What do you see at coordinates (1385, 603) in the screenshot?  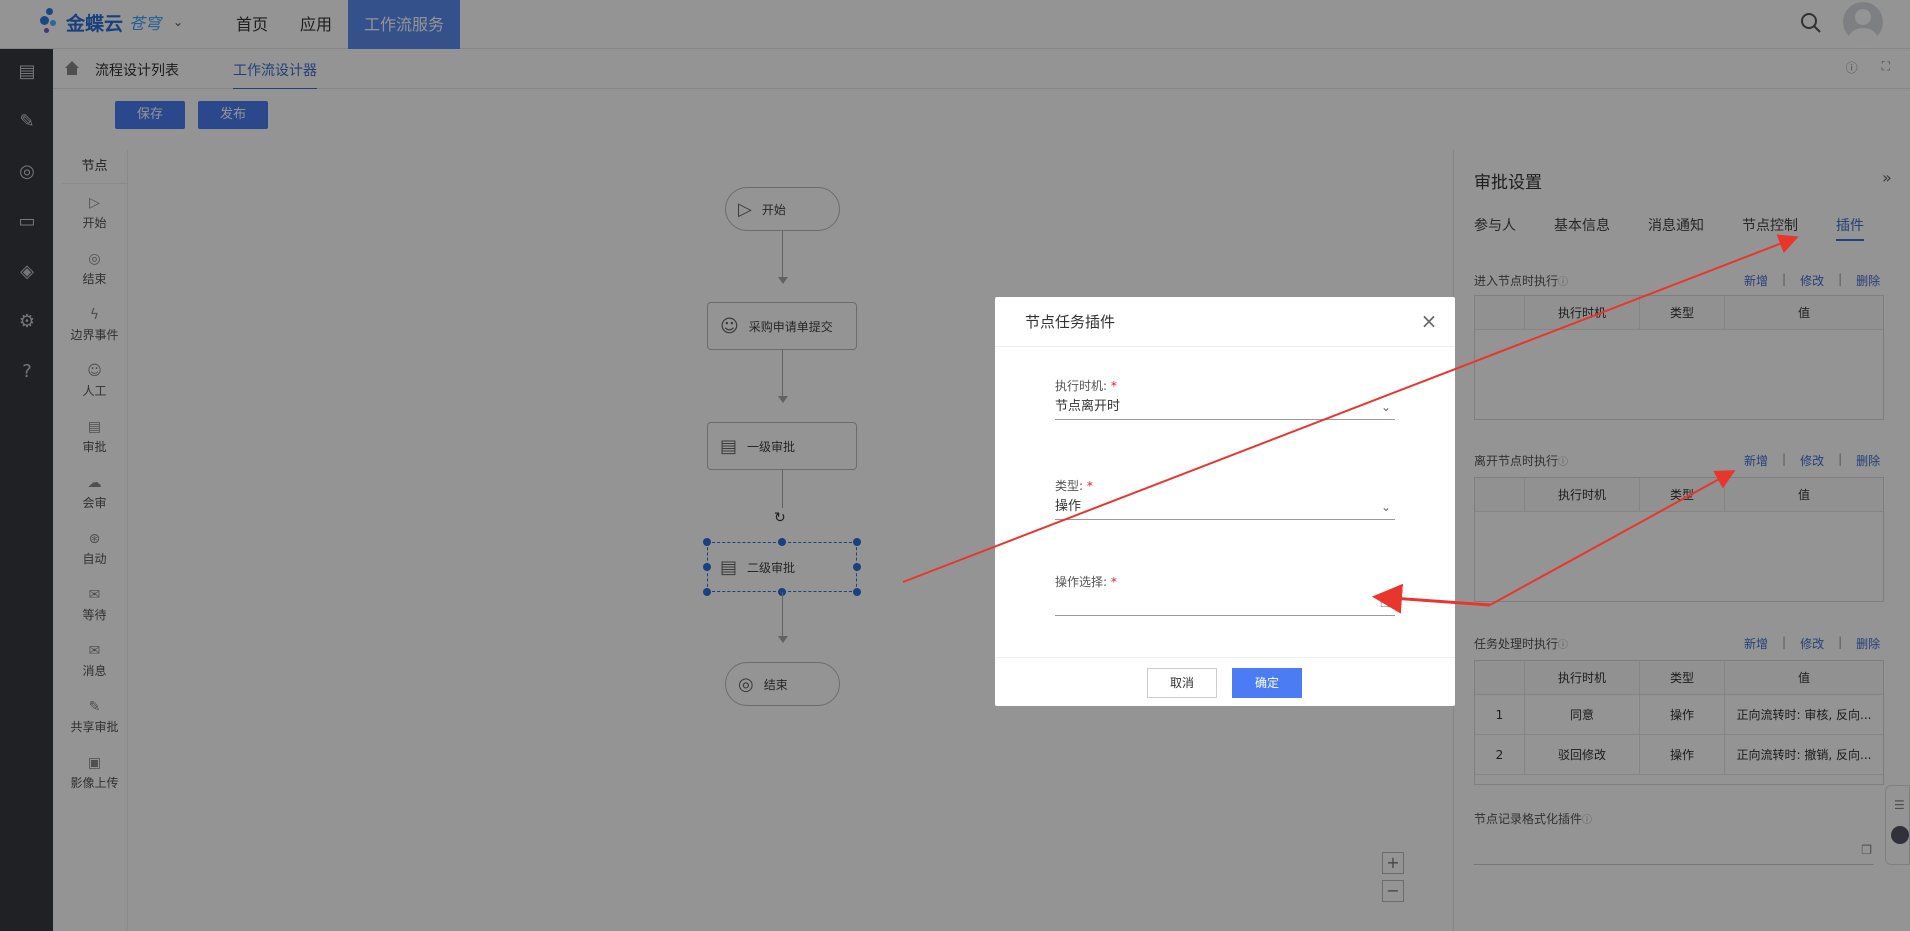 I see `picker-icon: ❐` at bounding box center [1385, 603].